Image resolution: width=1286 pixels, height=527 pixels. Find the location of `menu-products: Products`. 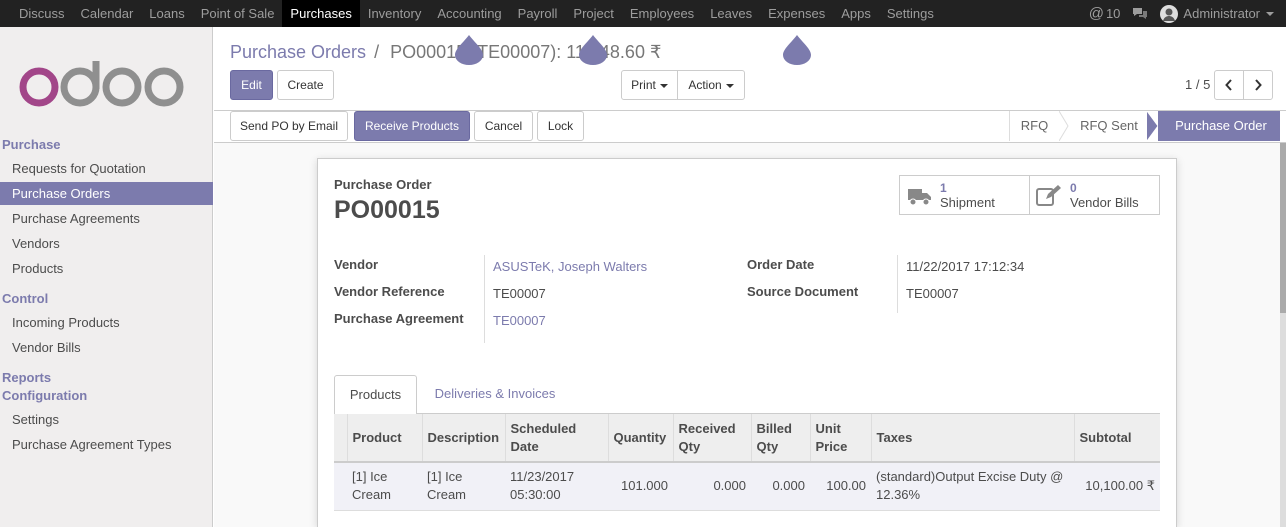

menu-products: Products is located at coordinates (106, 268).